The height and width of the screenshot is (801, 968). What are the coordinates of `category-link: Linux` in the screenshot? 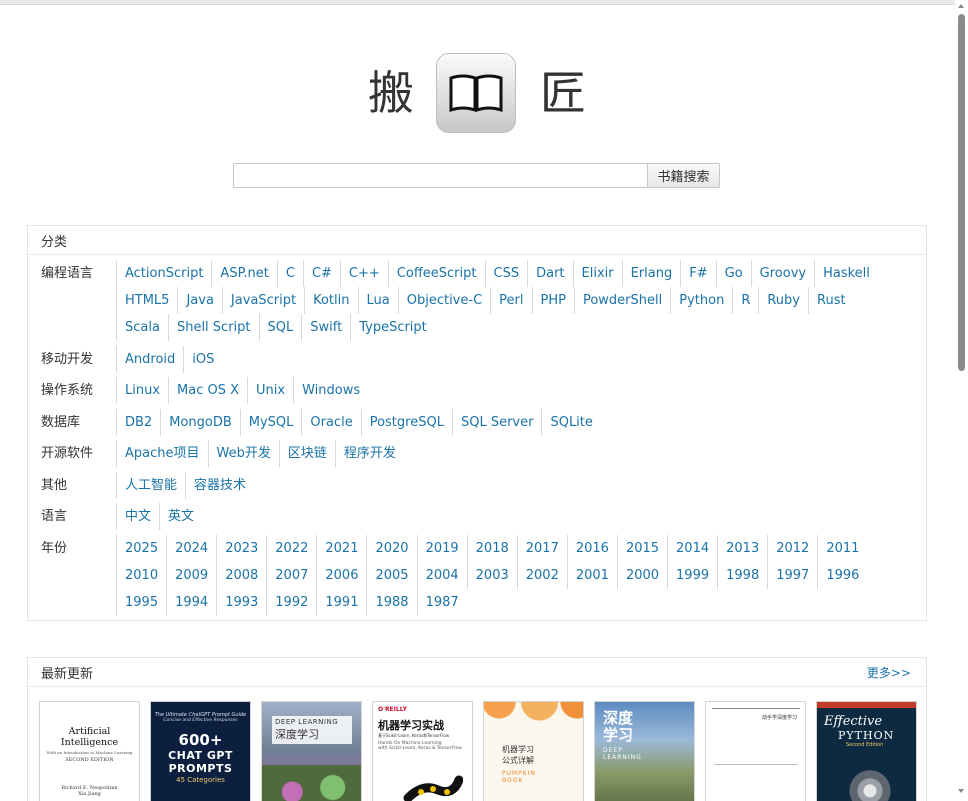 It's located at (142, 390).